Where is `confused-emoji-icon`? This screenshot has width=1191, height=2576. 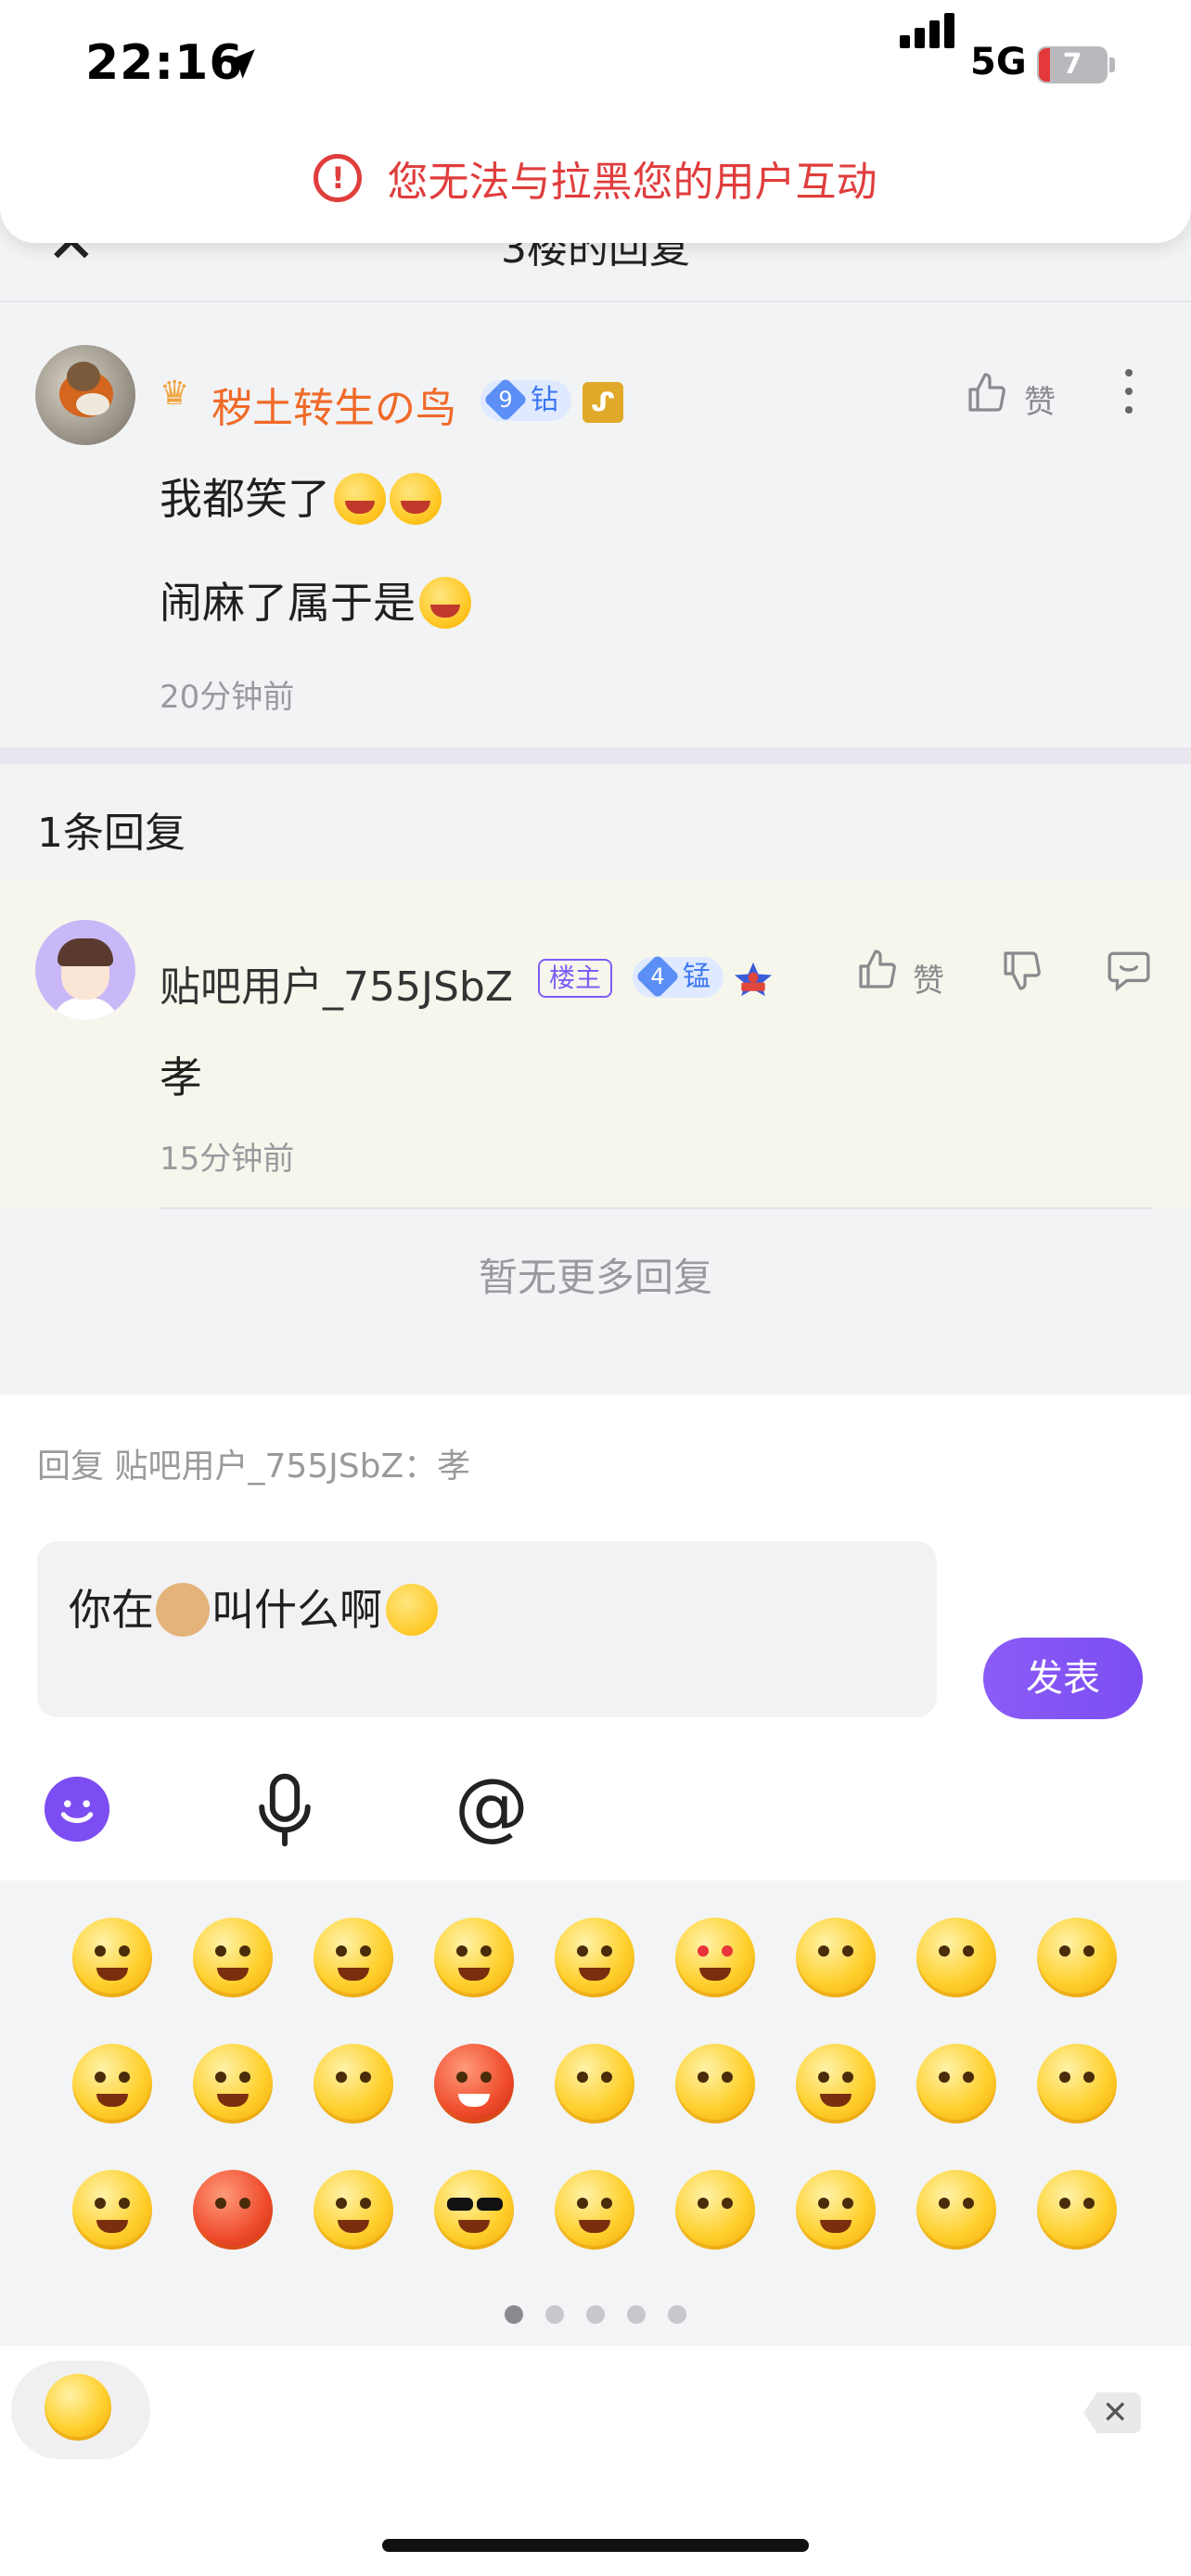
confused-emoji-icon is located at coordinates (412, 1609).